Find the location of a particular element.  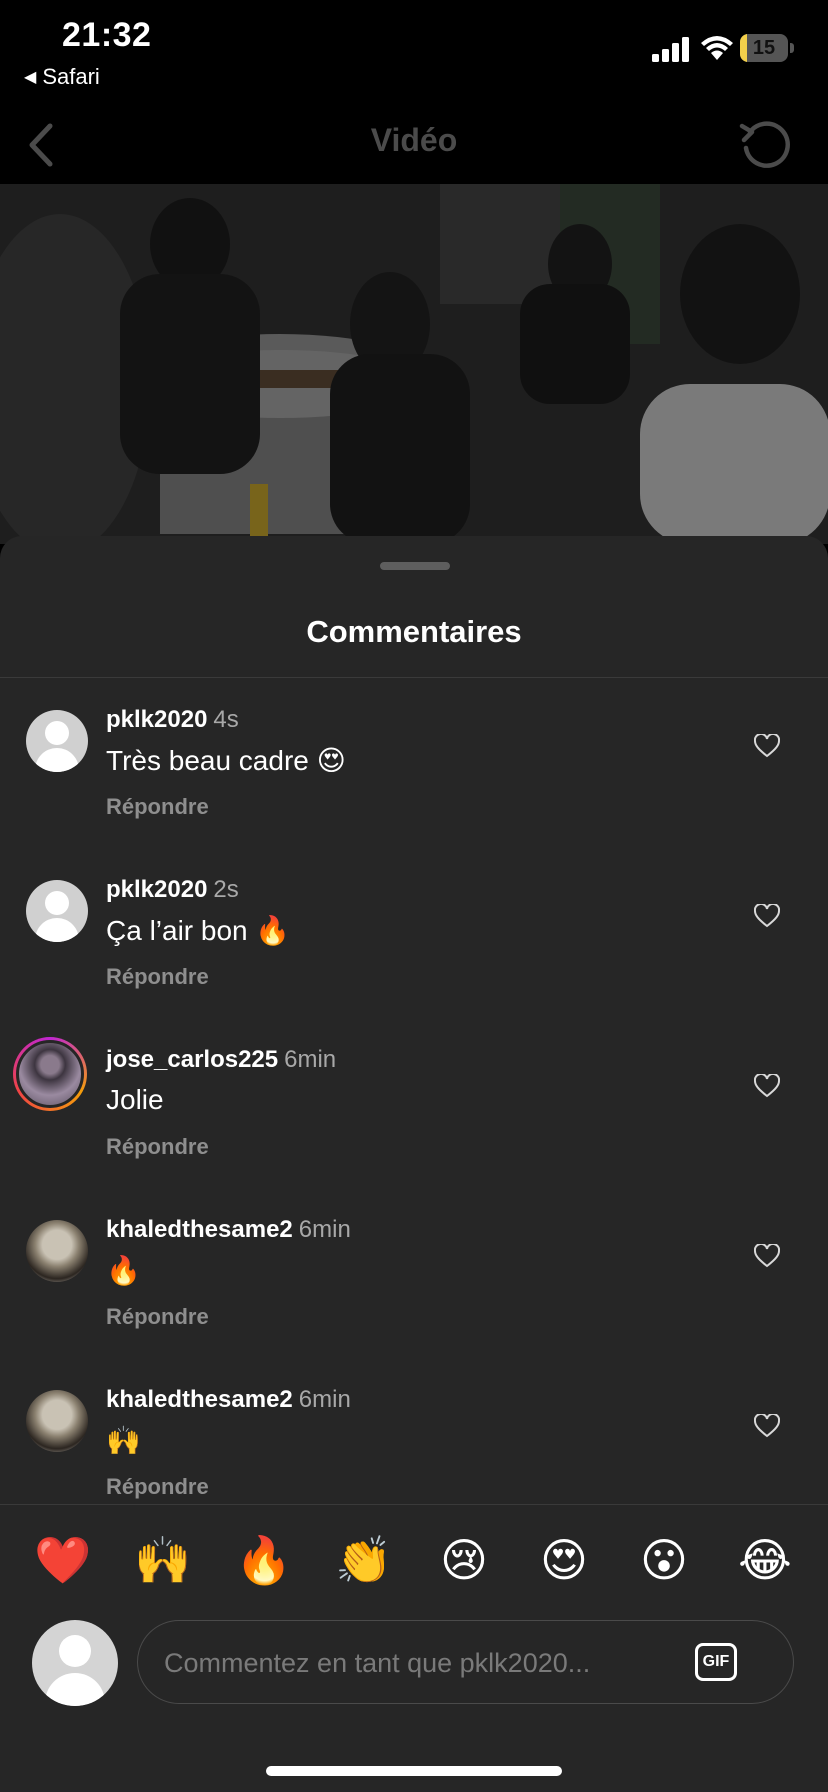

comment-text: Jolie is located at coordinates (135, 1099).